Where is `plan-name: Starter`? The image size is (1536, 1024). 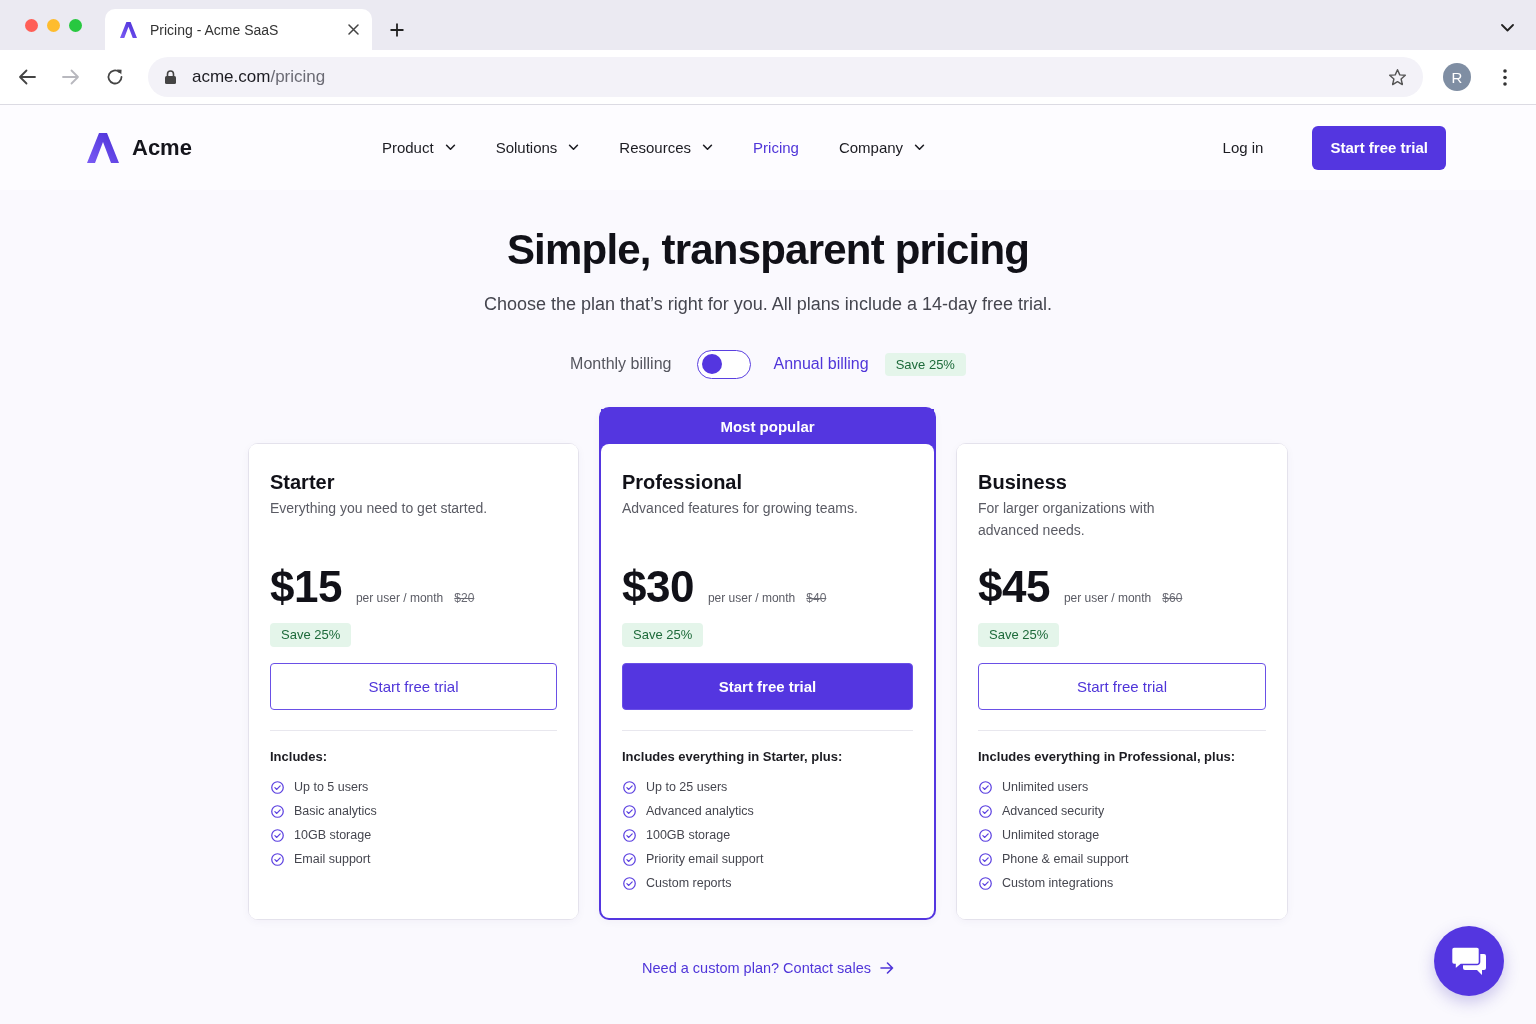 plan-name: Starter is located at coordinates (303, 482).